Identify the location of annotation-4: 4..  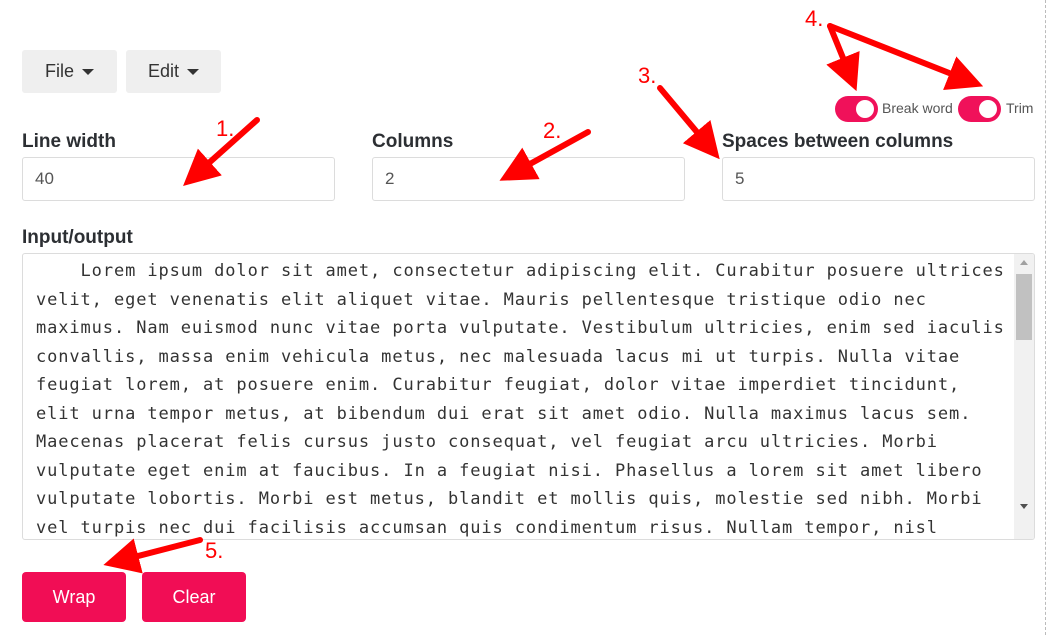
(814, 18).